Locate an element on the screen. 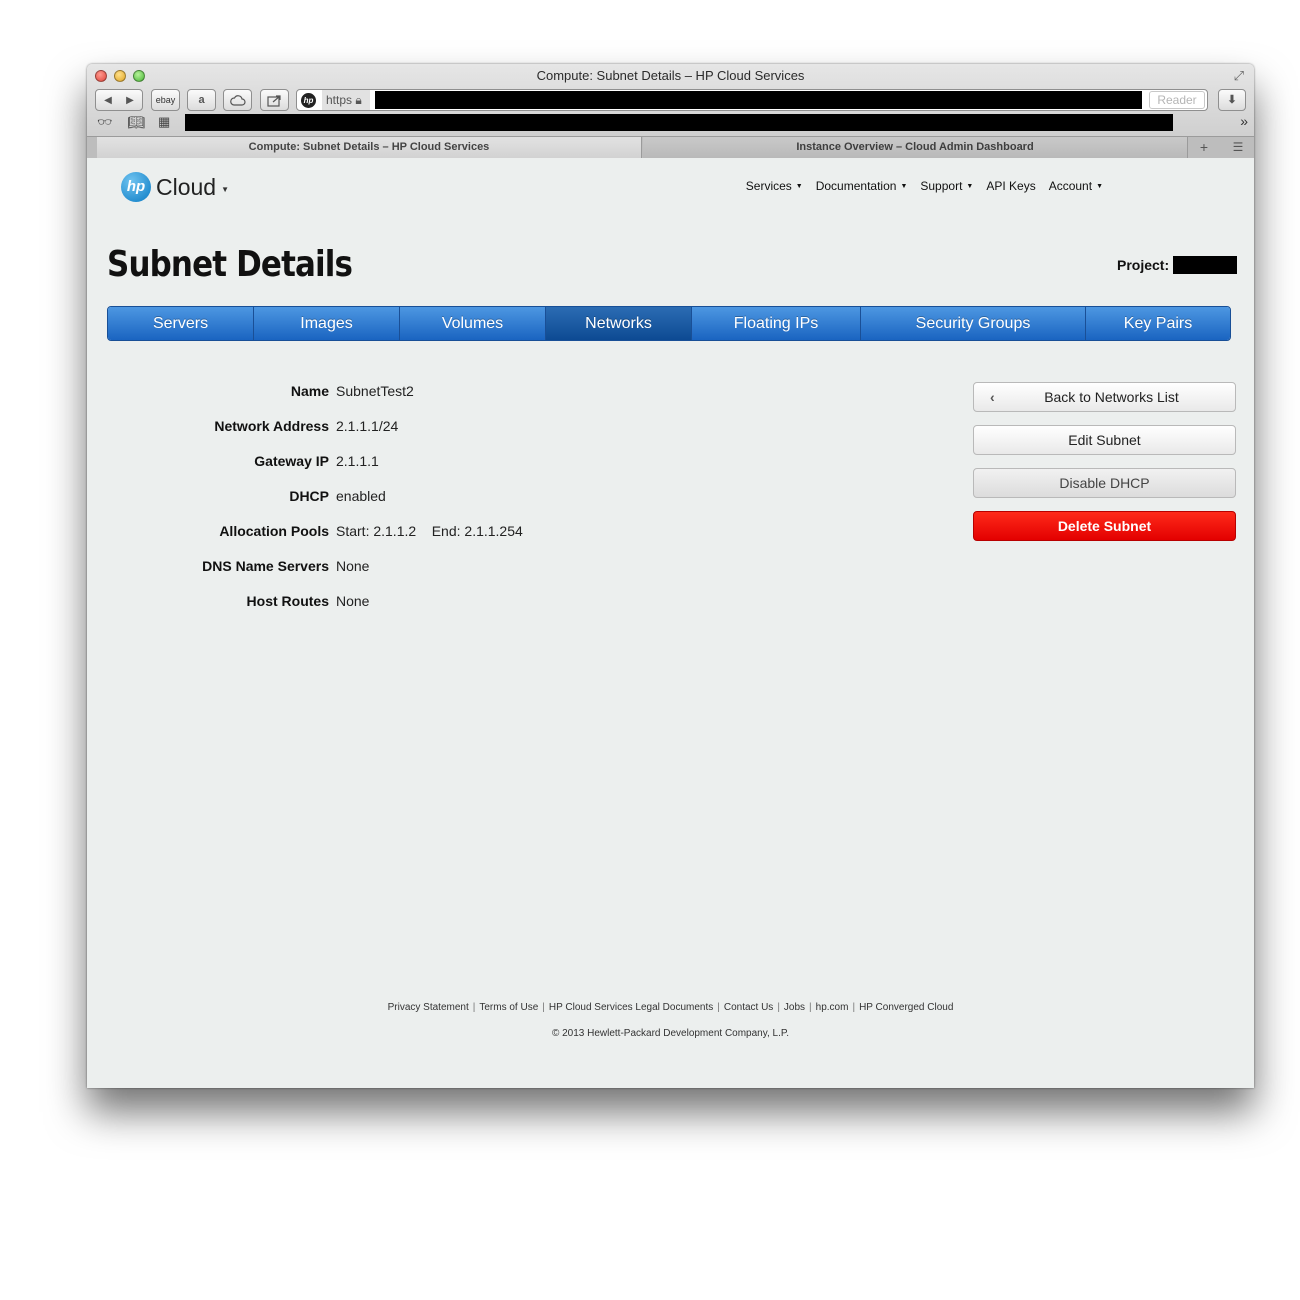 This screenshot has height=1300, width=1300. url-scheme: https 🔒︎ is located at coordinates (346, 100).